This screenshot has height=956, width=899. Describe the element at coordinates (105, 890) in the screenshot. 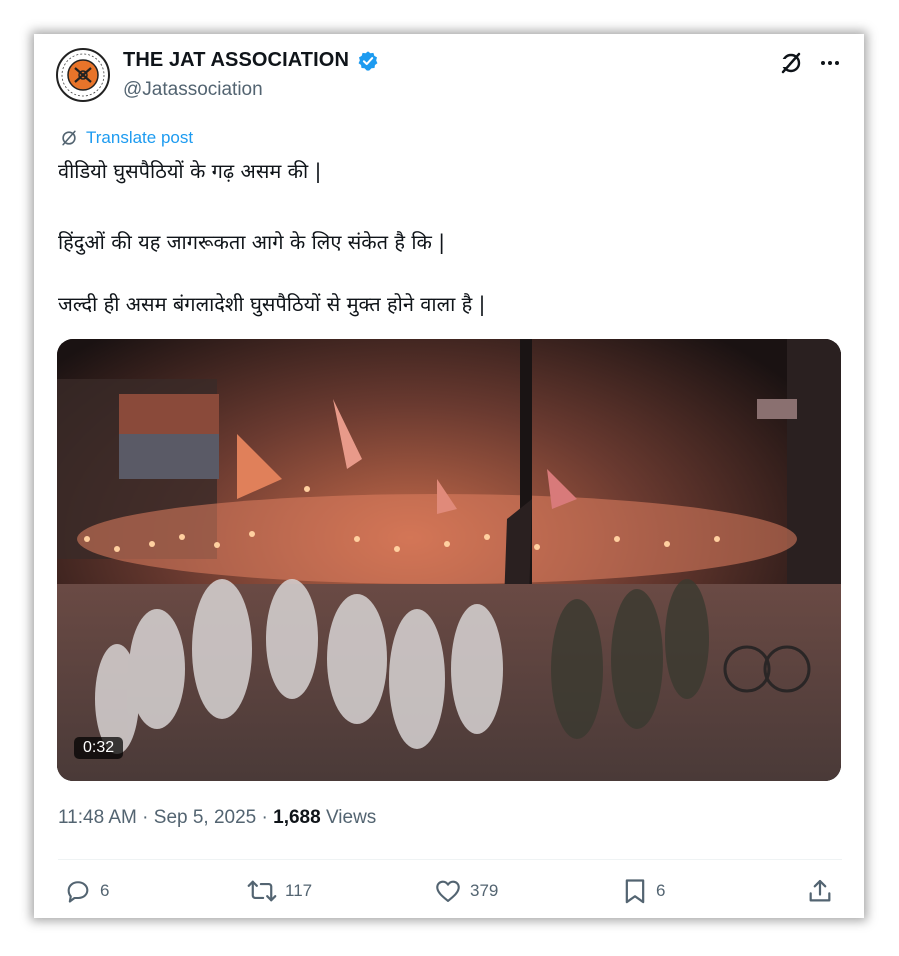

I see `reply-count: 6` at that location.